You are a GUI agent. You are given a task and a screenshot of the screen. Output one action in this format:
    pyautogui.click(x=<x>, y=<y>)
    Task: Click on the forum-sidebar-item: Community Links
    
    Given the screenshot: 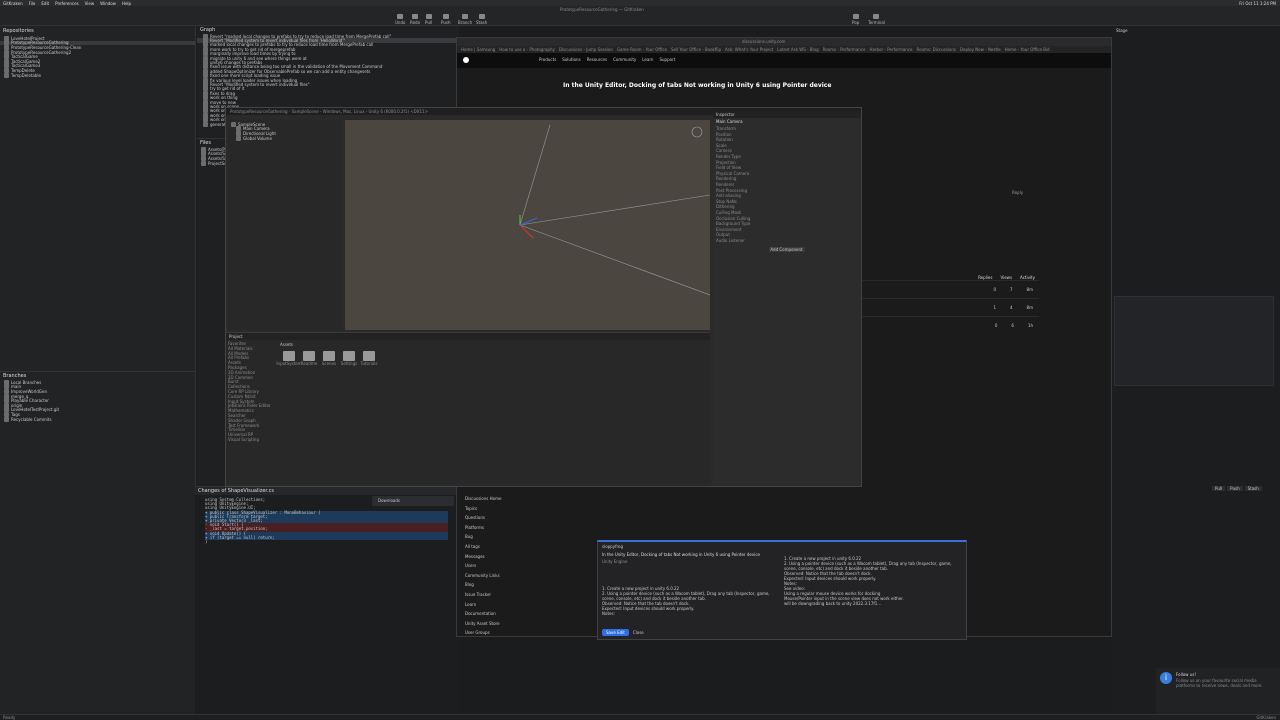 What is the action you would take?
    pyautogui.click(x=495, y=578)
    